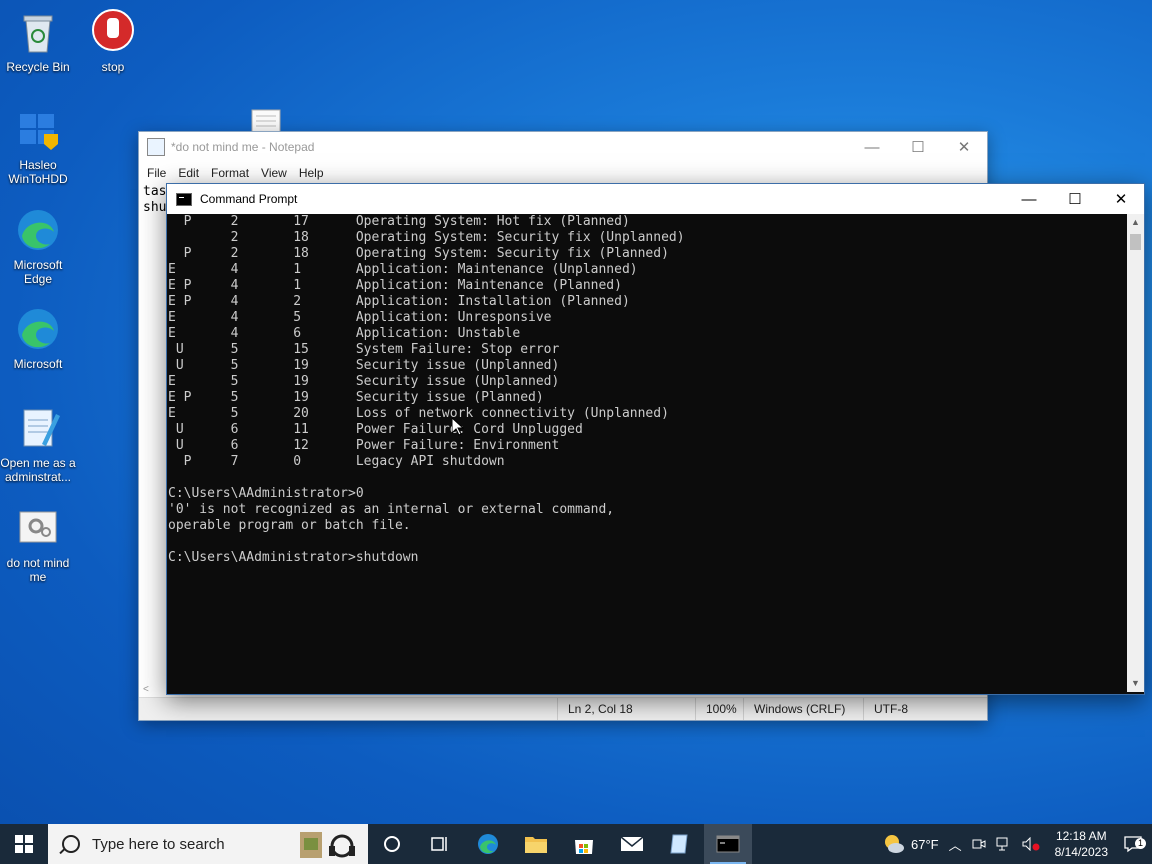 Image resolution: width=1152 pixels, height=864 pixels. What do you see at coordinates (1135, 453) in the screenshot?
I see `vertical-scrollbar: ▲ ▼` at bounding box center [1135, 453].